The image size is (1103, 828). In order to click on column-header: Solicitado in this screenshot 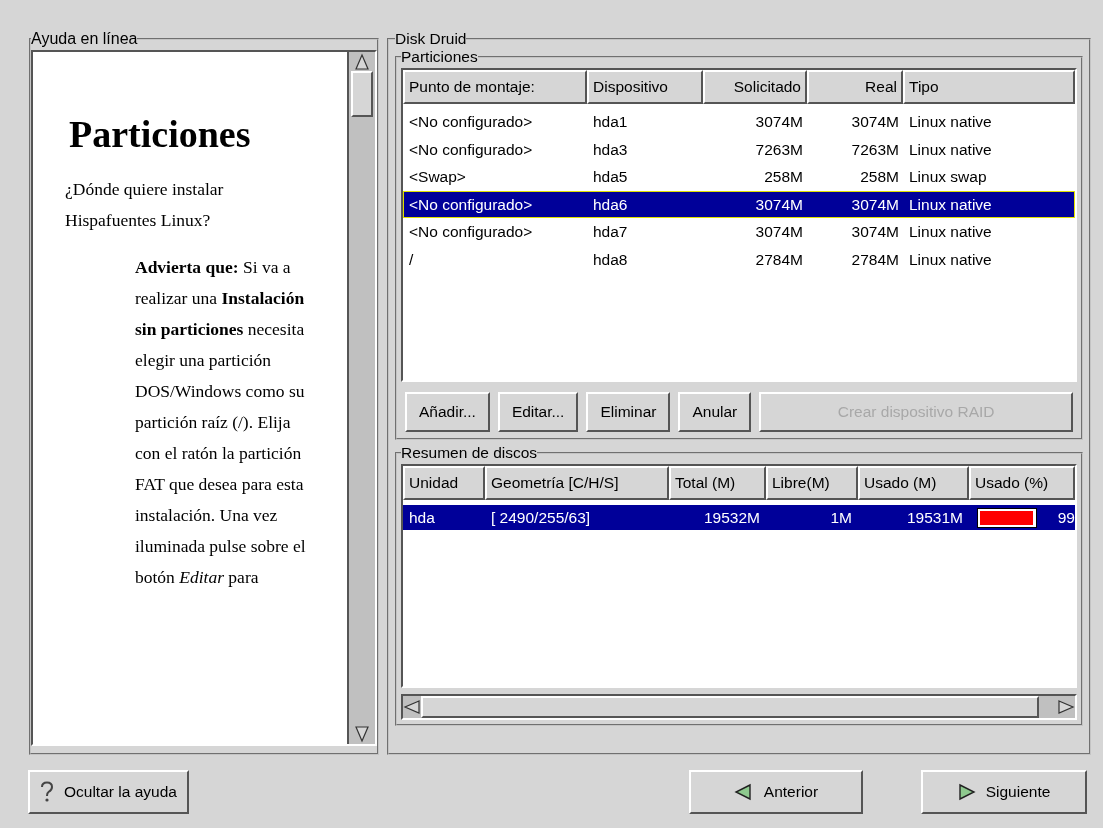, I will do `click(755, 87)`.